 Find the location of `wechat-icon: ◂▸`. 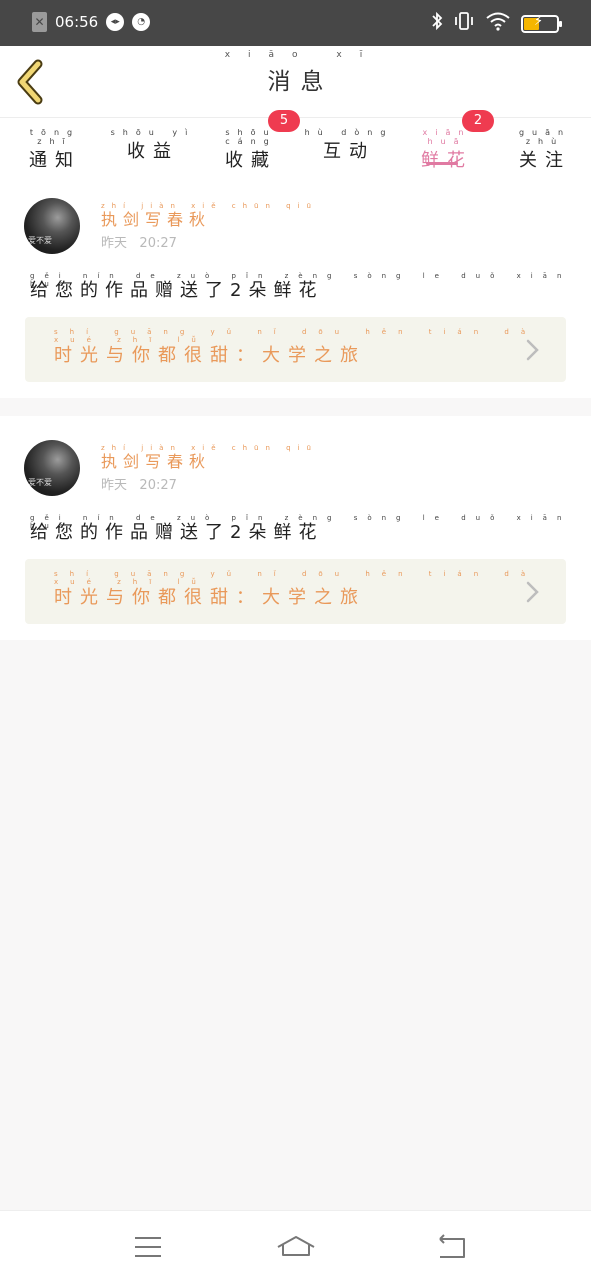

wechat-icon: ◂▸ is located at coordinates (115, 22).